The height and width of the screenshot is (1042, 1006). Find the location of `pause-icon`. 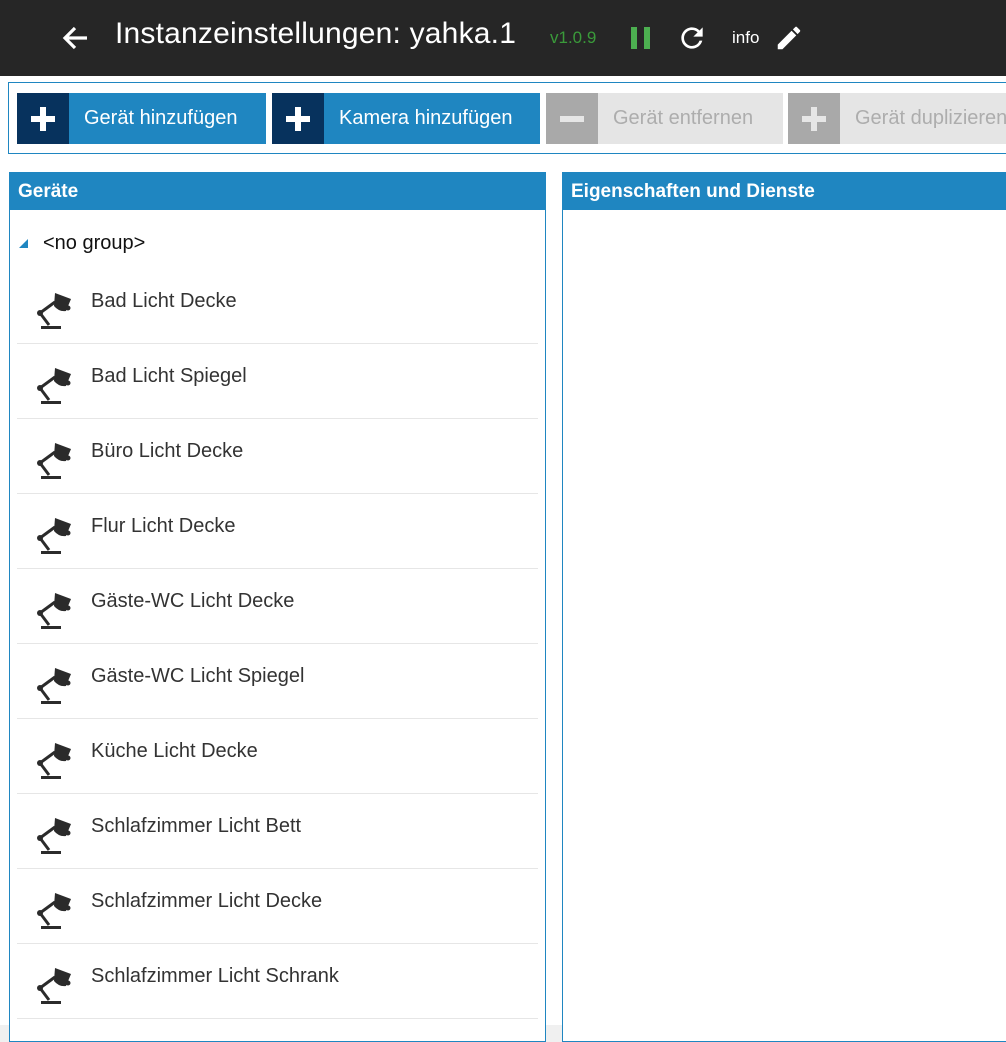

pause-icon is located at coordinates (640, 38).